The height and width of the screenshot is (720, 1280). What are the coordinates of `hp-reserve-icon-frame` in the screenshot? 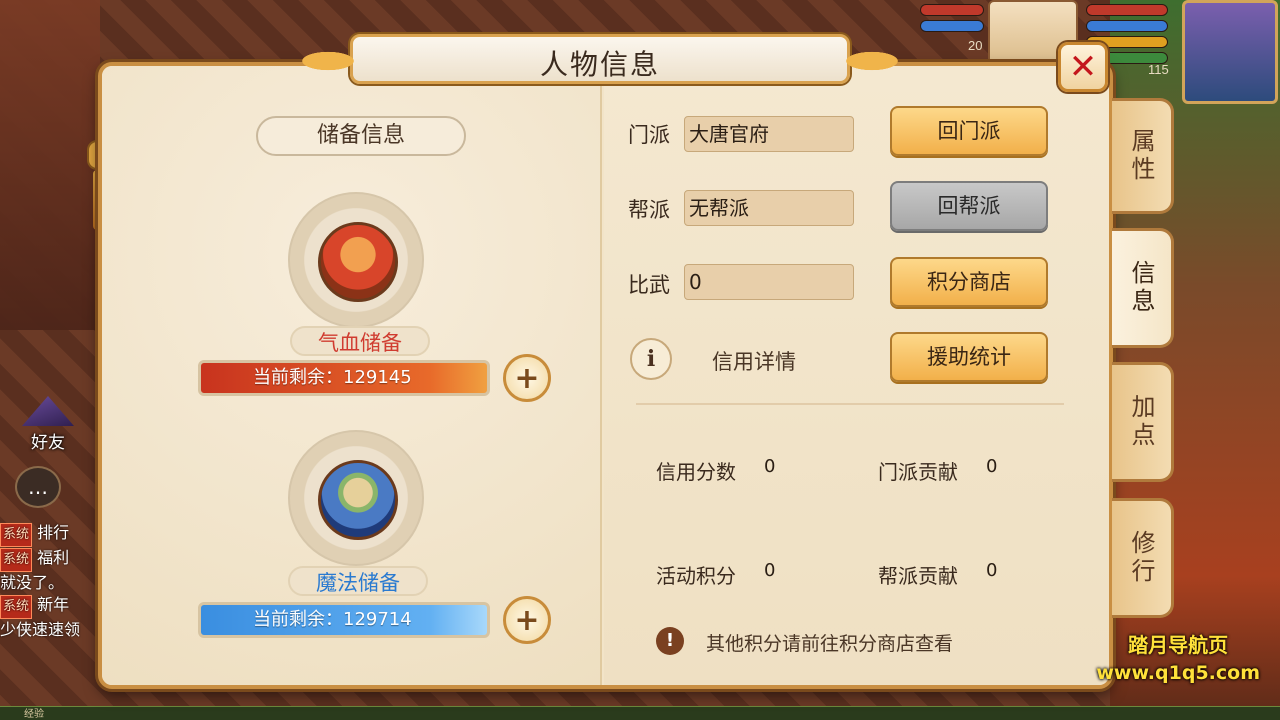 It's located at (356, 260).